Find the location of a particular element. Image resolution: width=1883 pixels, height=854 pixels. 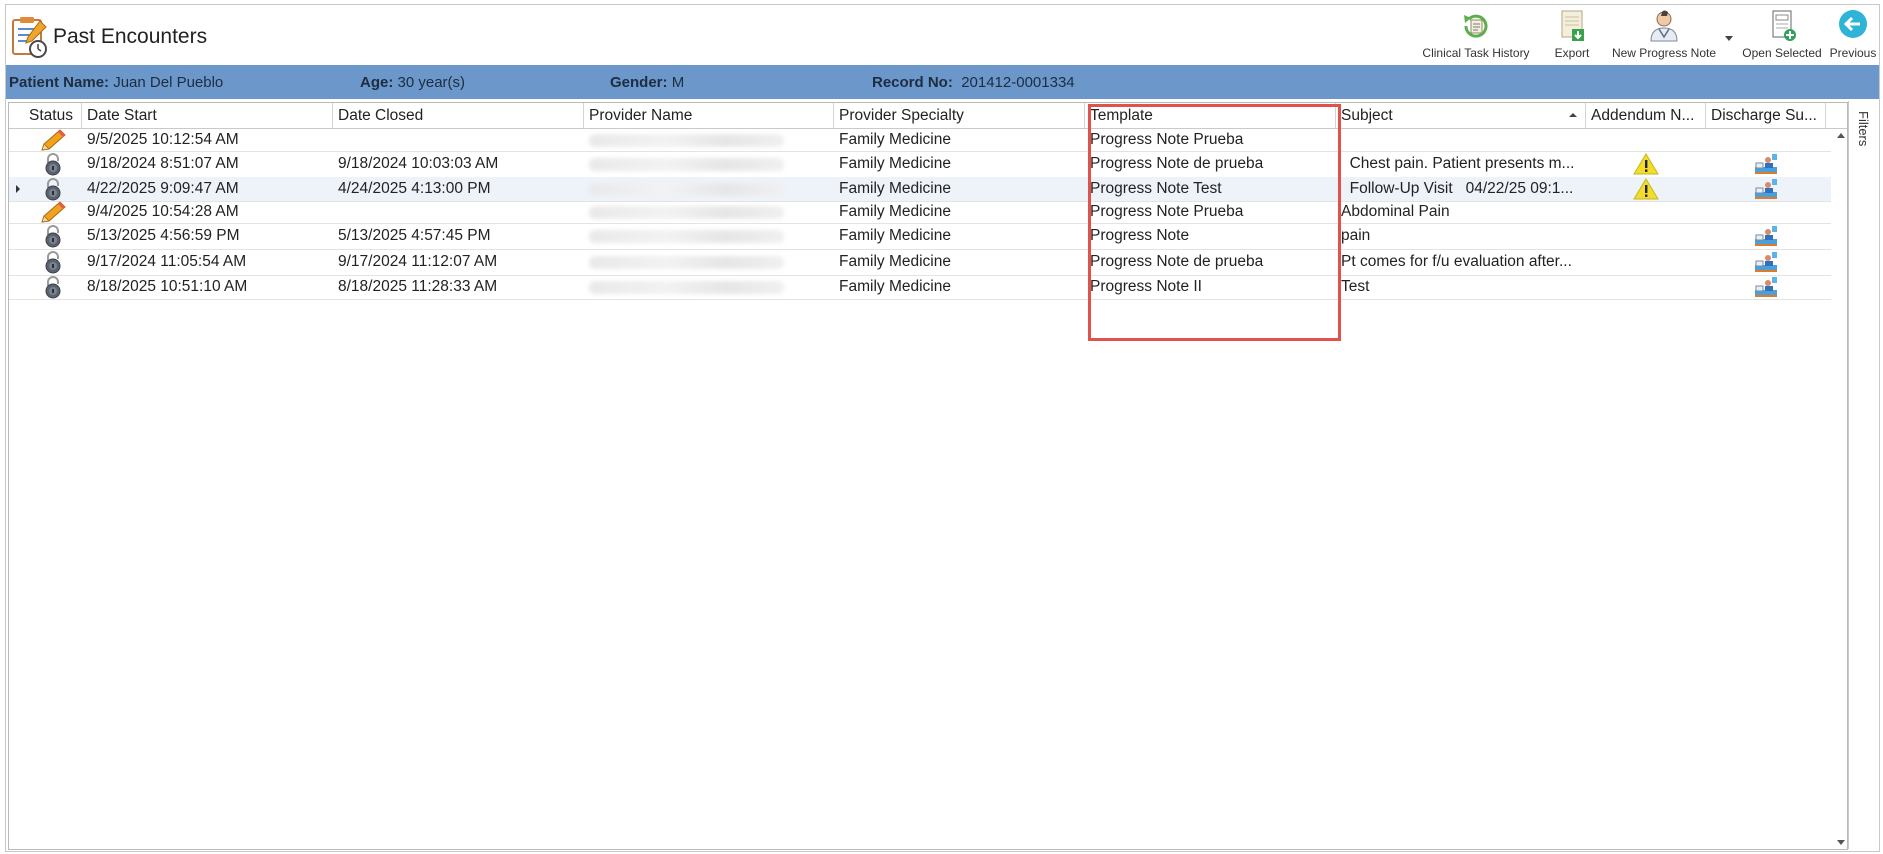

column-header-status: Status is located at coordinates (53, 115).